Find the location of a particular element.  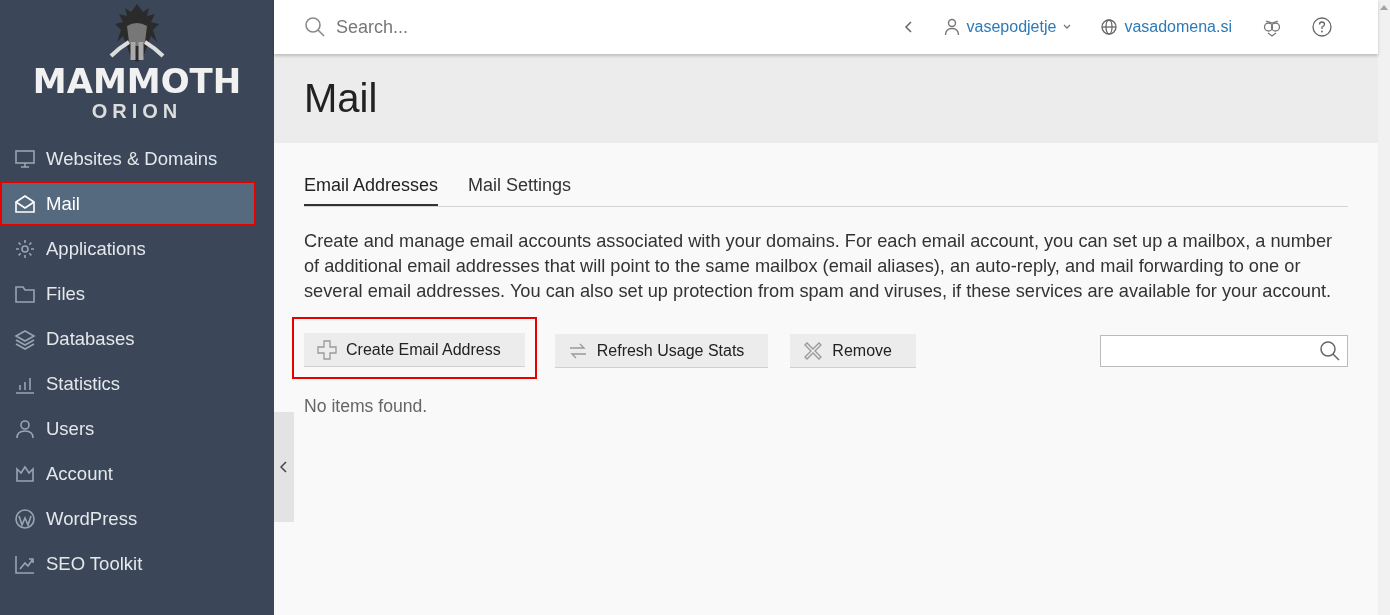

sidebar-item: Statistics is located at coordinates (128, 383).